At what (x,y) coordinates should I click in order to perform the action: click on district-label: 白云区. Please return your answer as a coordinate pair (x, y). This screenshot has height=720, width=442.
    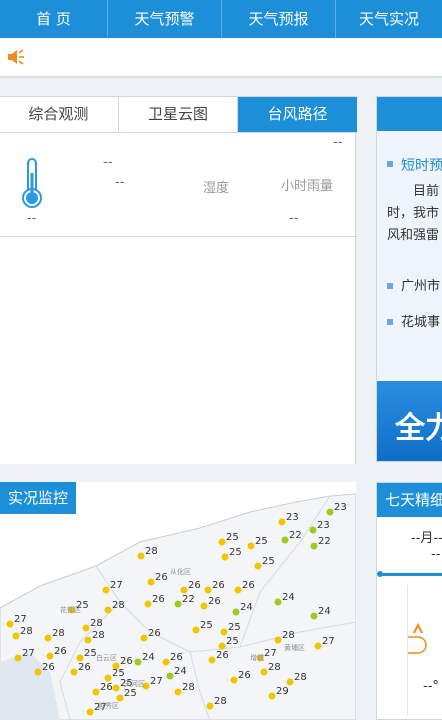
    Looking at the image, I should click on (106, 657).